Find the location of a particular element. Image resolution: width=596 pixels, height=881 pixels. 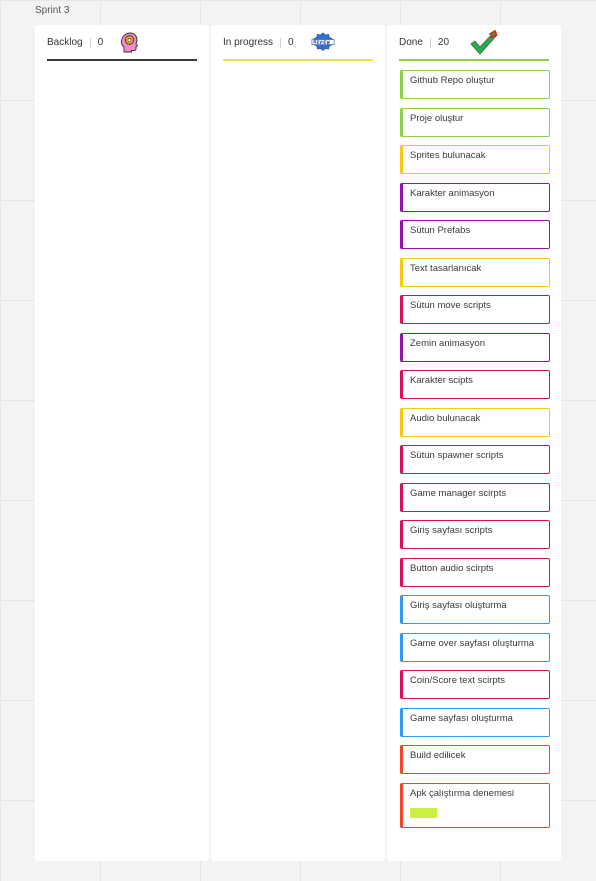

card-label: Build edilicek is located at coordinates (438, 755).